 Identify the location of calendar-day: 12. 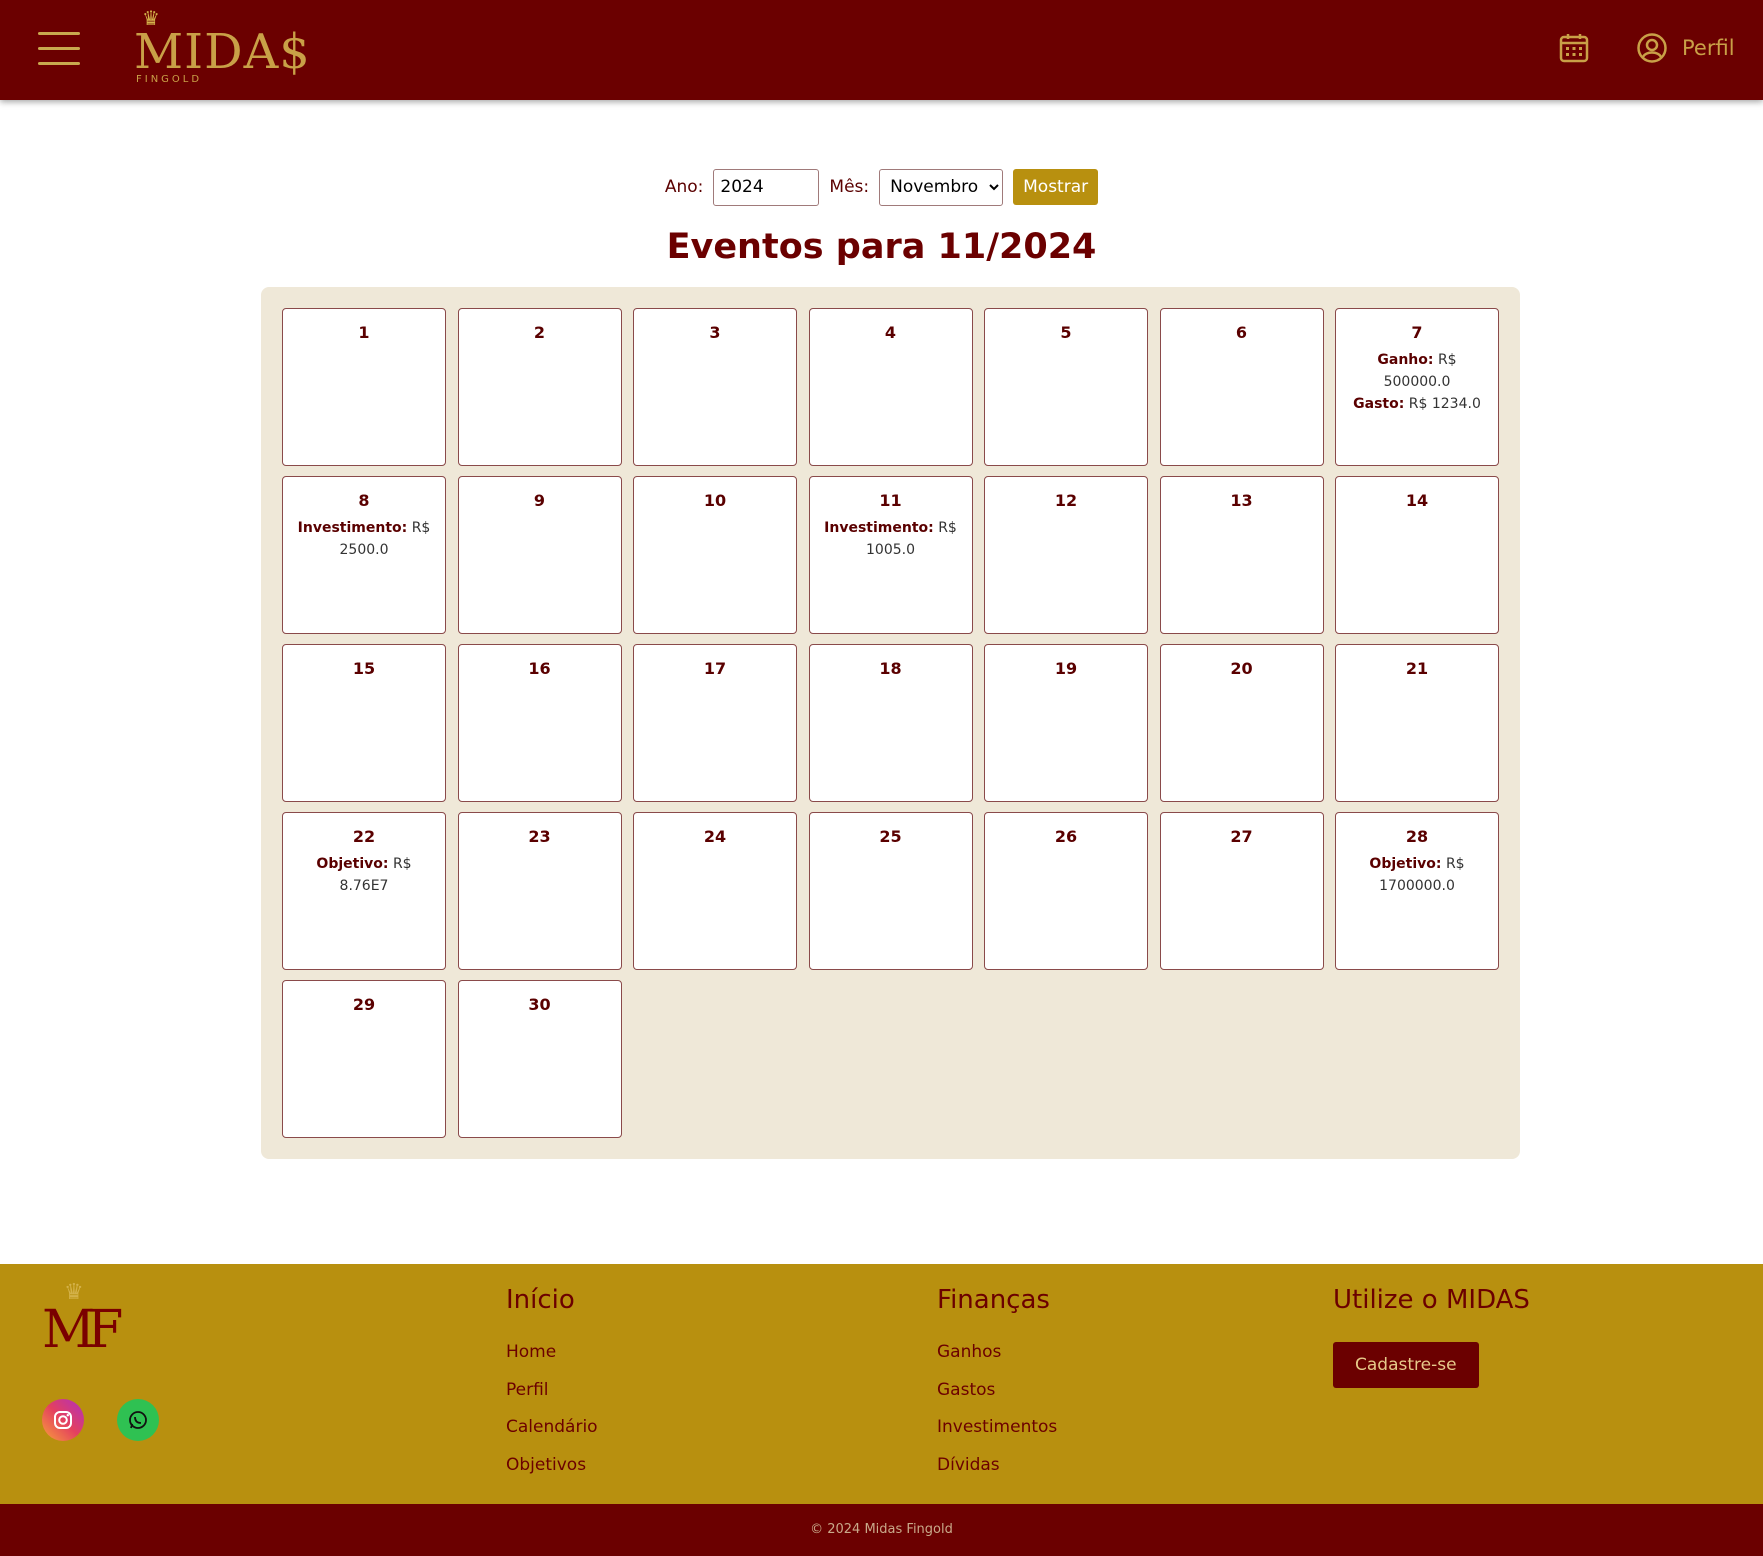
(1066, 555).